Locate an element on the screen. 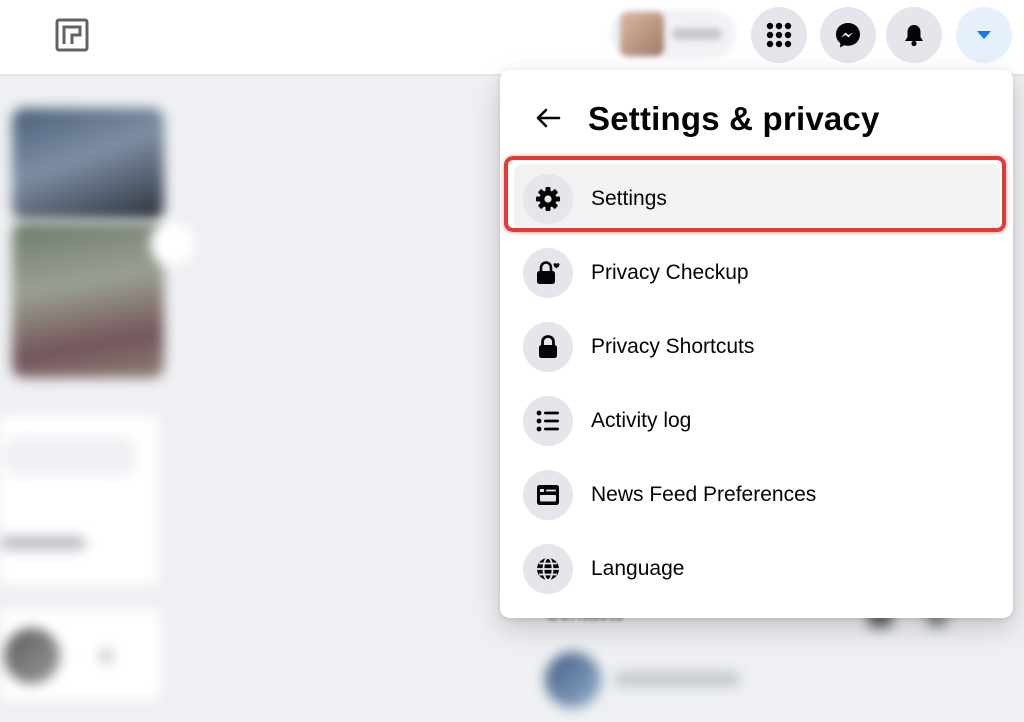 The height and width of the screenshot is (722, 1024). post-menu-icon is located at coordinates (106, 656).